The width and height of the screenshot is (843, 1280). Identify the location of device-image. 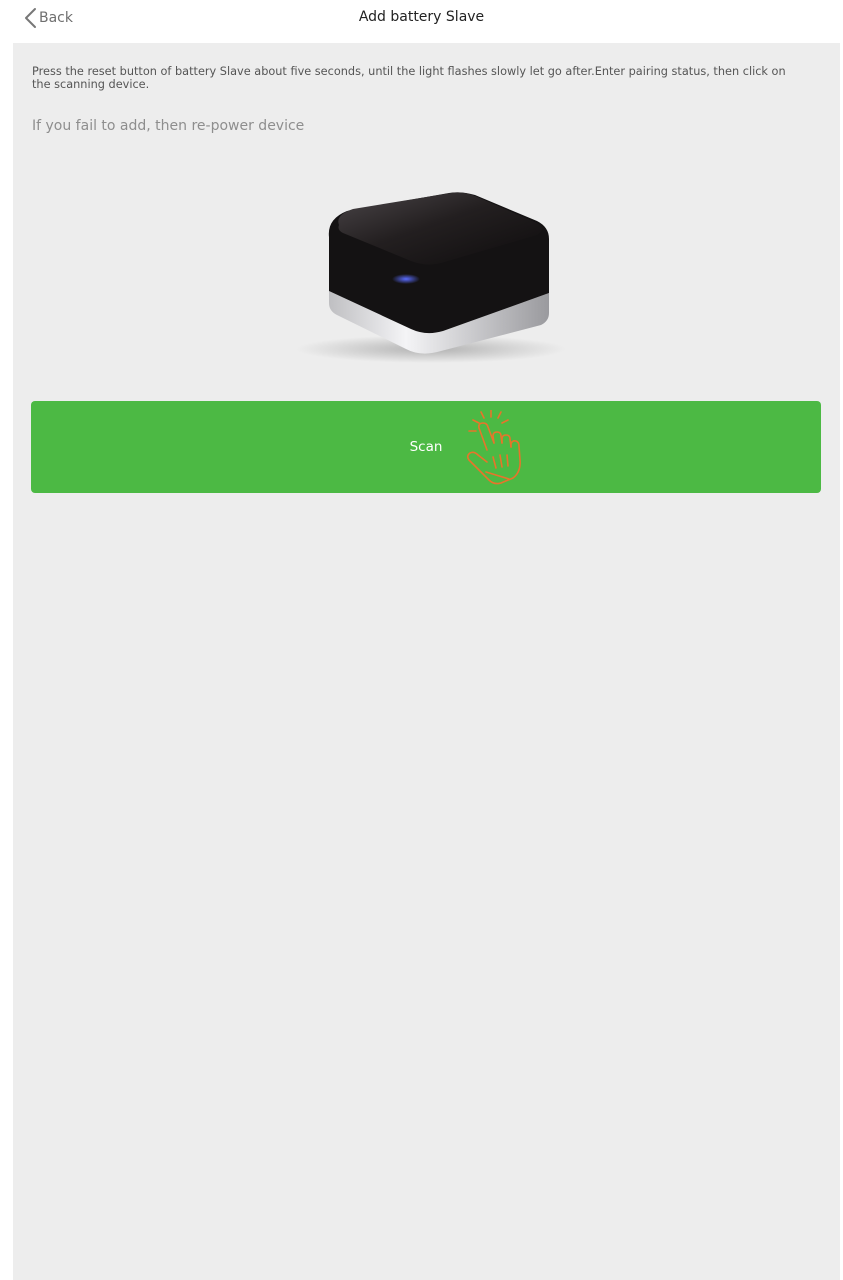
(431, 277).